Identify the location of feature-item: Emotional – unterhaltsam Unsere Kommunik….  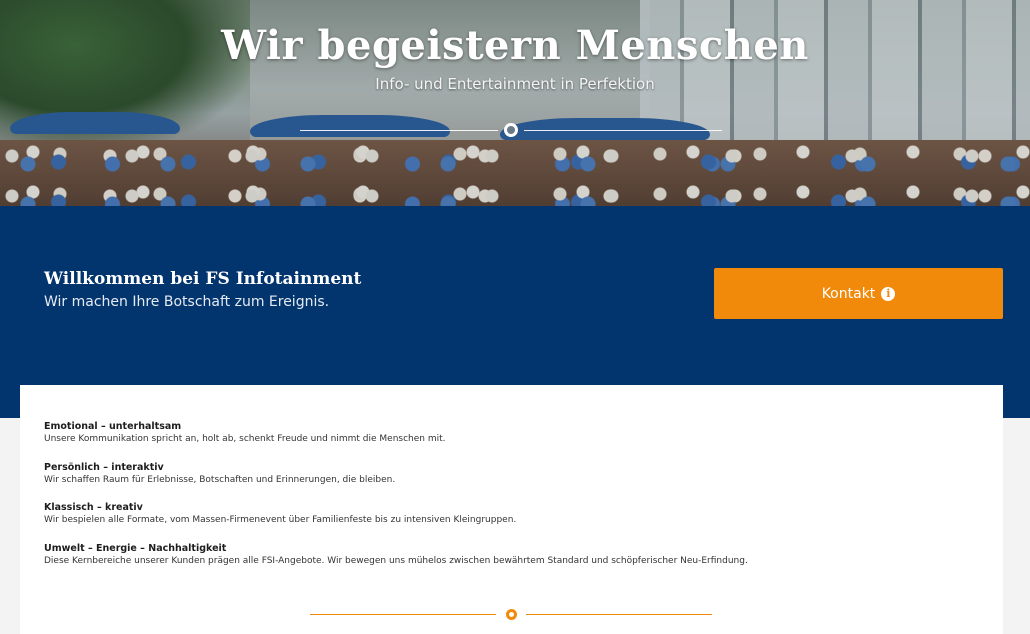
(245, 433).